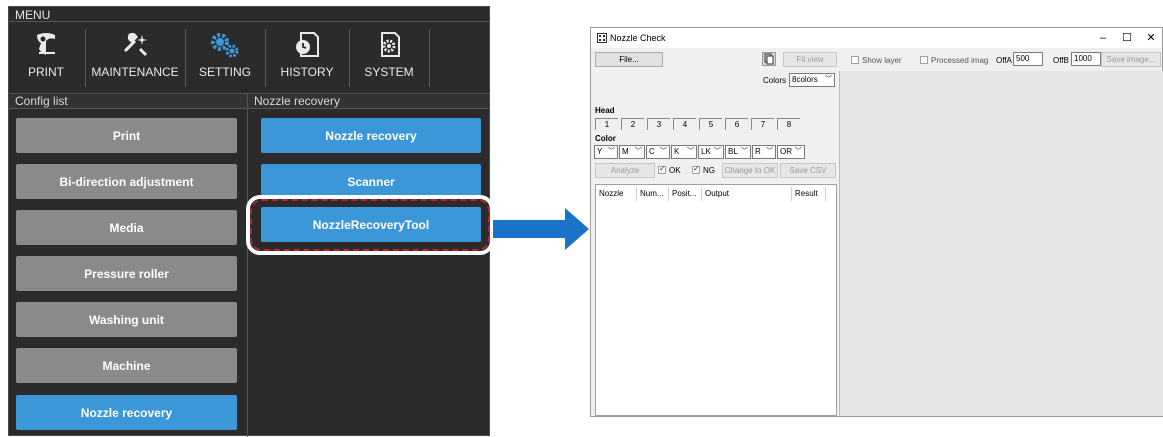 This screenshot has height=437, width=1163. Describe the element at coordinates (126, 365) in the screenshot. I see `config-machine-button: Machine` at that location.